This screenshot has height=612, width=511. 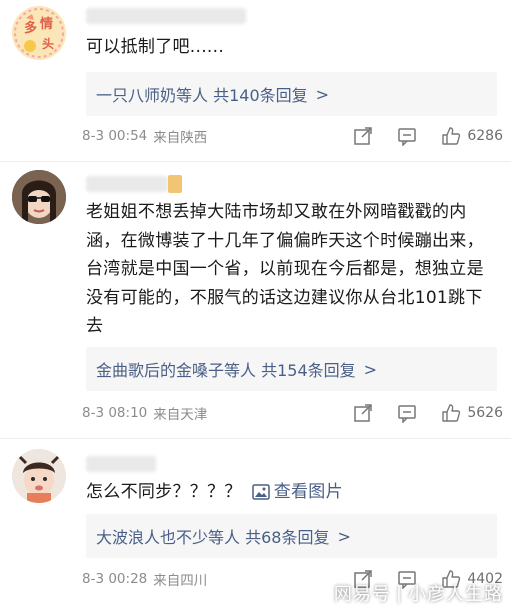 What do you see at coordinates (260, 492) in the screenshot?
I see `image-icon` at bounding box center [260, 492].